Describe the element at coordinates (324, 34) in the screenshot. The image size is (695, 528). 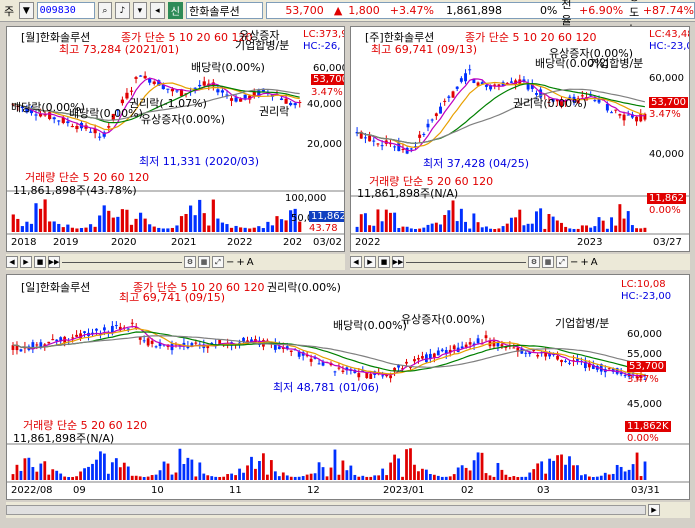
I see `monthly-lc: LC:373,9` at that location.